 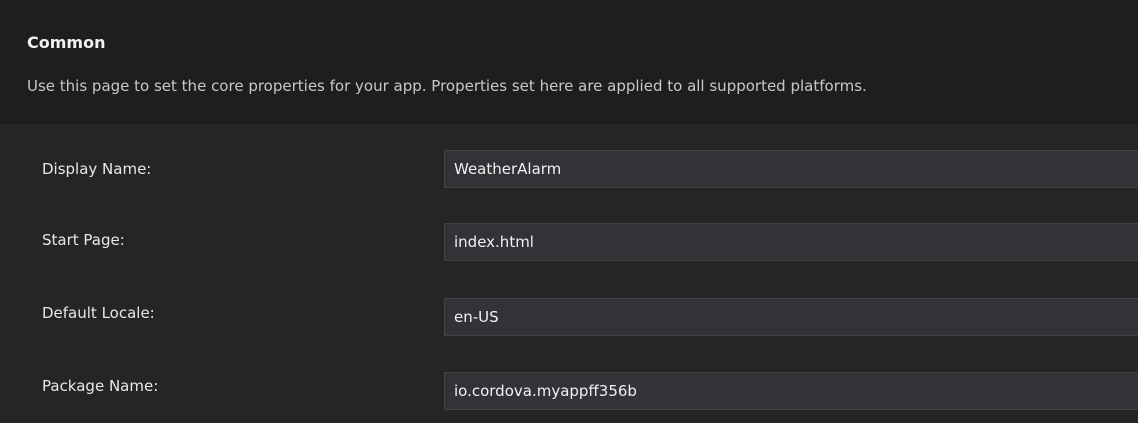 I want to click on start-page-label: Start Page:, so click(x=83, y=240).